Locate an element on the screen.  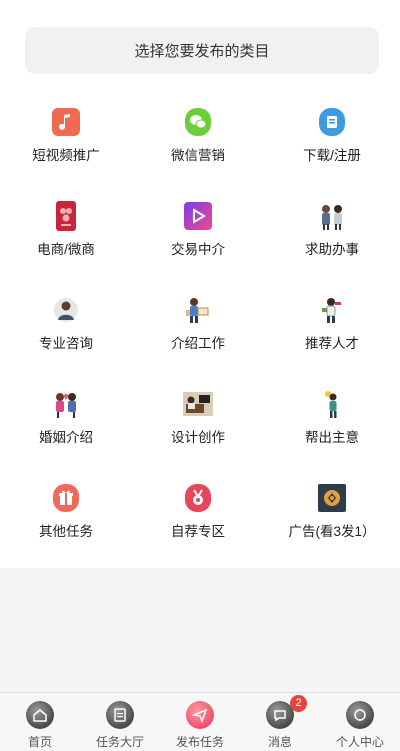
tab-label: 首页 is located at coordinates (39, 742).